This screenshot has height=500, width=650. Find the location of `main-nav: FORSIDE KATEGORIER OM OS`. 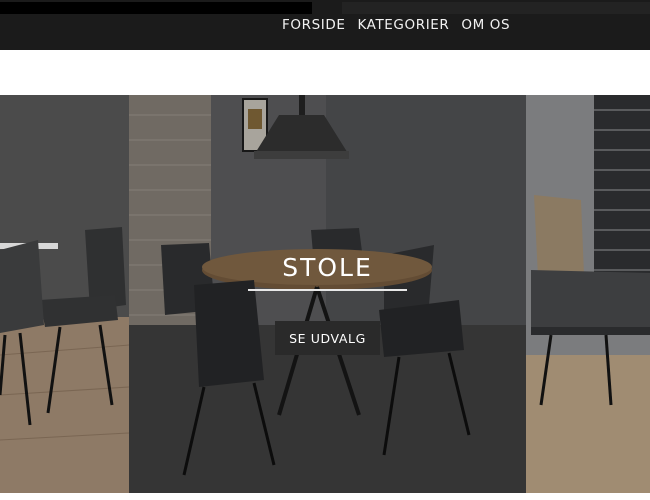

main-nav: FORSIDE KATEGORIER OM OS is located at coordinates (396, 25).